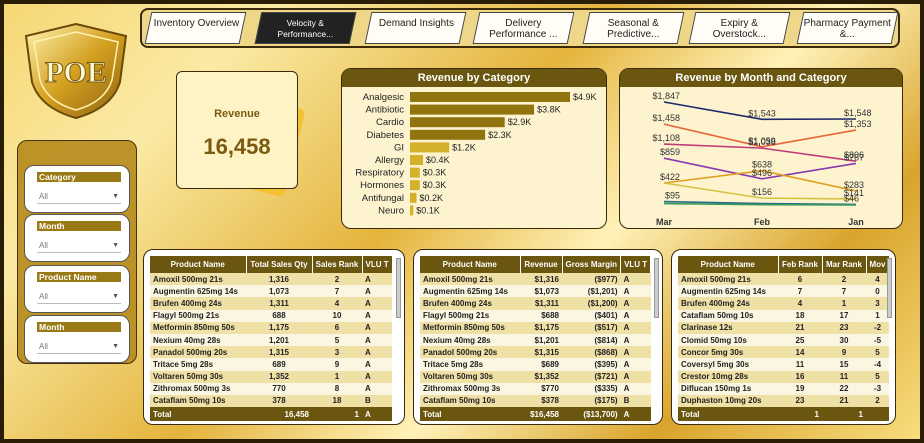  I want to click on column-header: Total Sales Qty, so click(279, 264).